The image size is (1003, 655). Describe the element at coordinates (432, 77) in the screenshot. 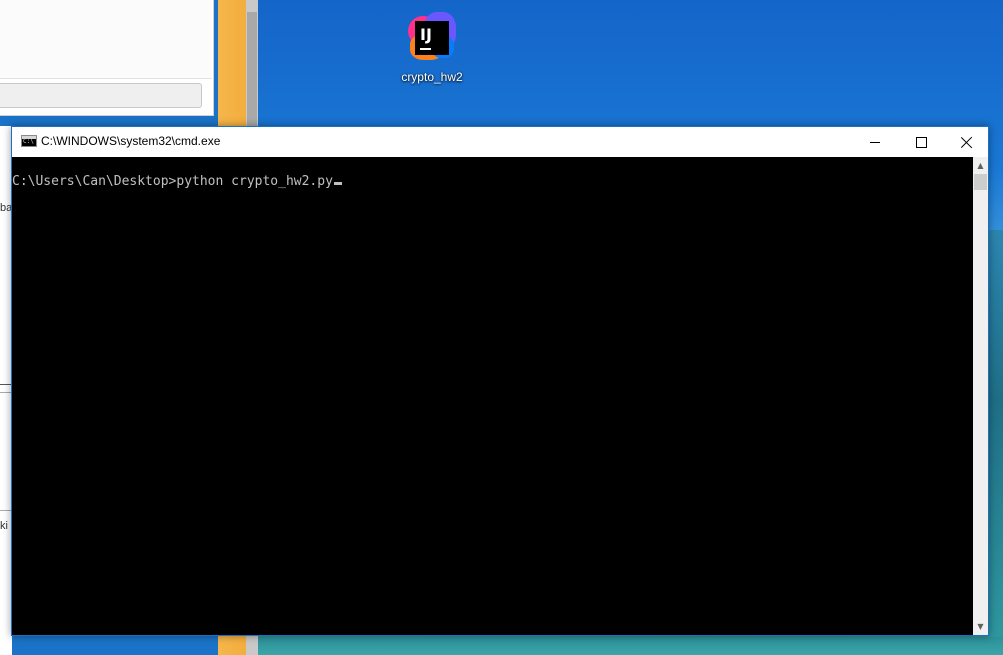

I see `desktop-shortcut-label: crypto_hw2` at that location.